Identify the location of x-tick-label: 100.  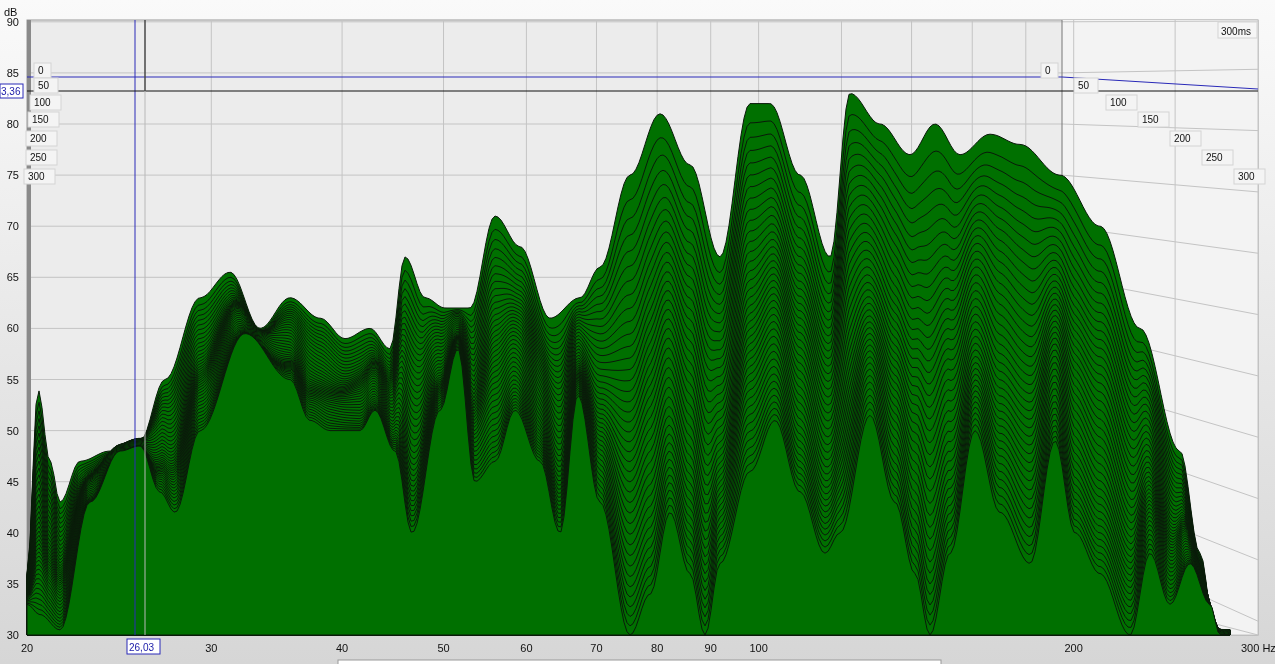
(758, 648).